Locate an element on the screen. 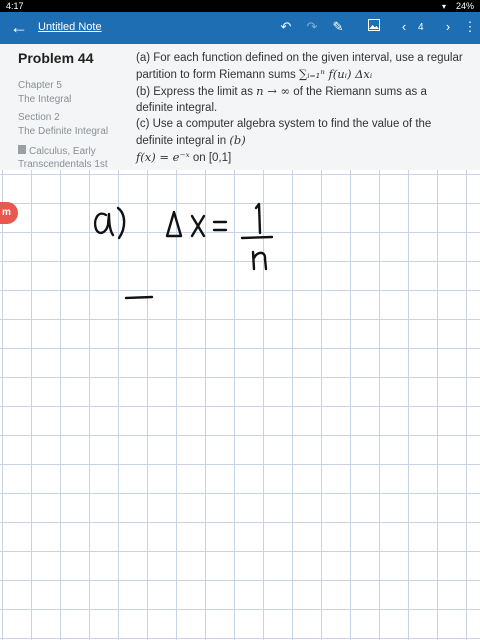  ink-numeral-one is located at coordinates (258, 218).